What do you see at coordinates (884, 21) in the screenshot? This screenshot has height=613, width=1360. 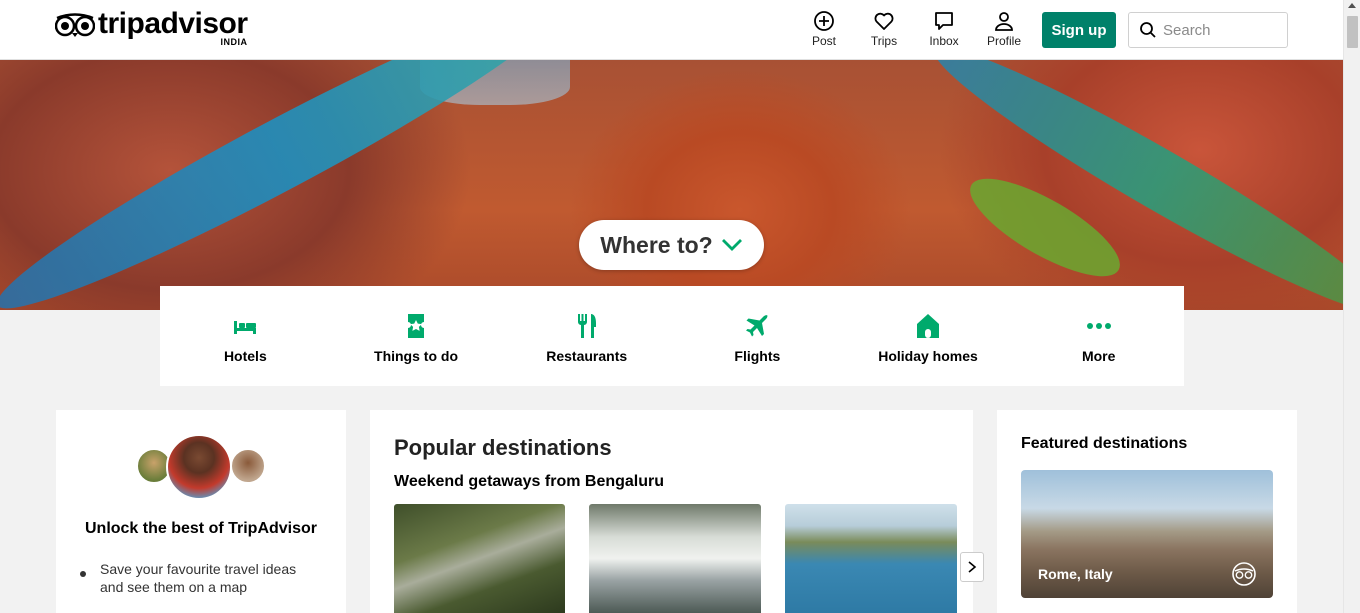 I see `heart-icon` at bounding box center [884, 21].